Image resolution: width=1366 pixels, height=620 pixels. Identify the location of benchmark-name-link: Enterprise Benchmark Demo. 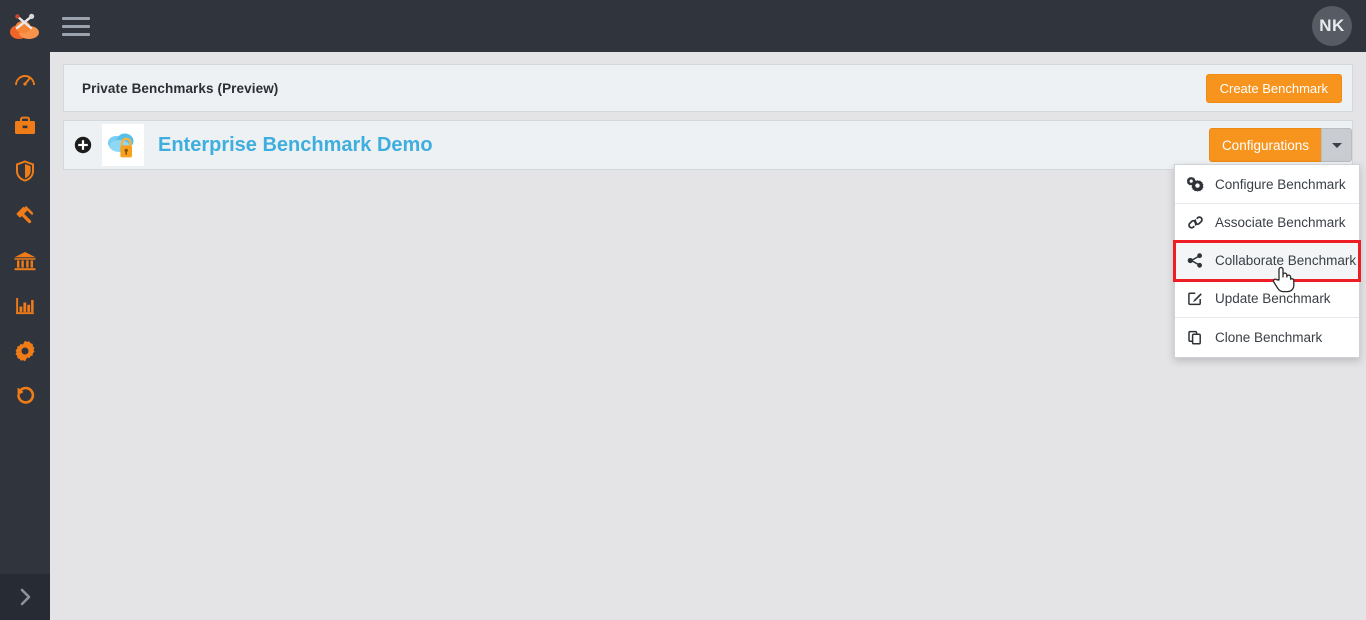
(295, 145).